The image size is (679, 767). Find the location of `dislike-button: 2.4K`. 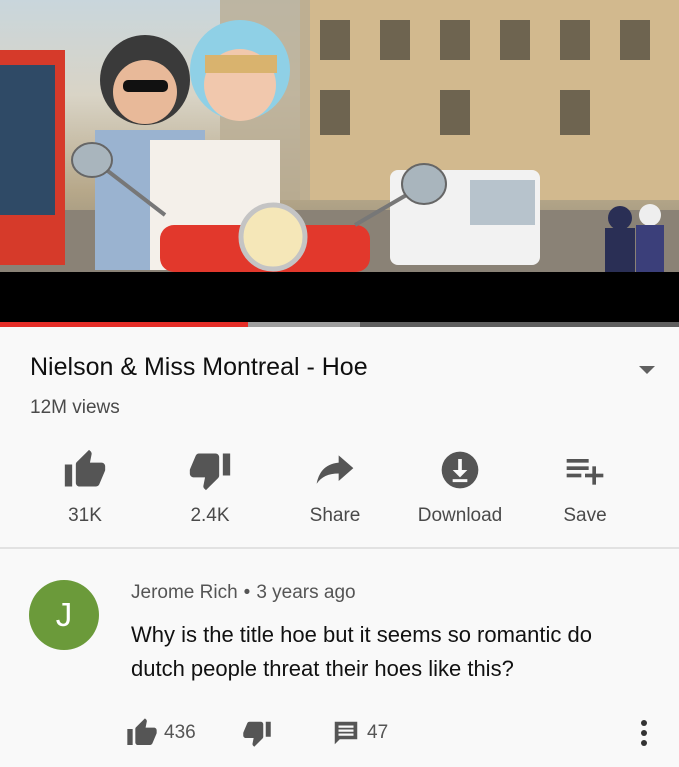

dislike-button: 2.4K is located at coordinates (210, 483).